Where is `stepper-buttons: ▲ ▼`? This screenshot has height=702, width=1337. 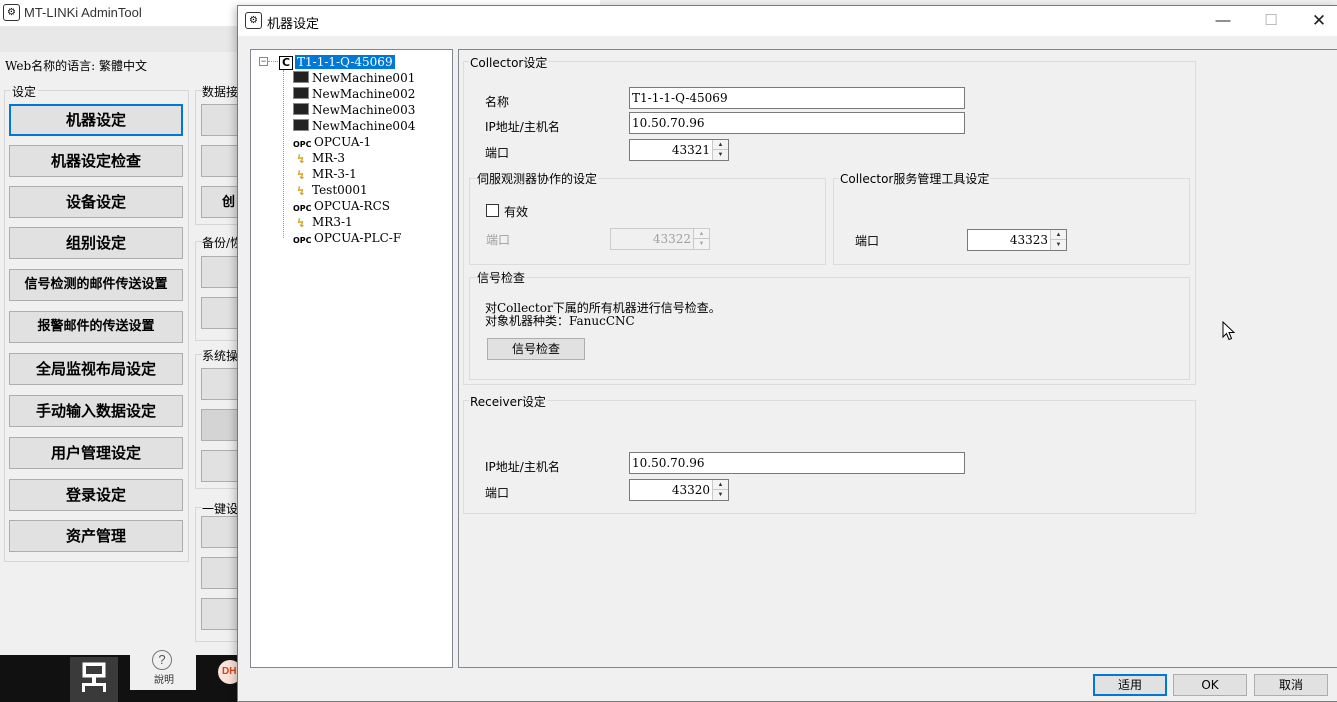
stepper-buttons: ▲ ▼ is located at coordinates (1058, 240).